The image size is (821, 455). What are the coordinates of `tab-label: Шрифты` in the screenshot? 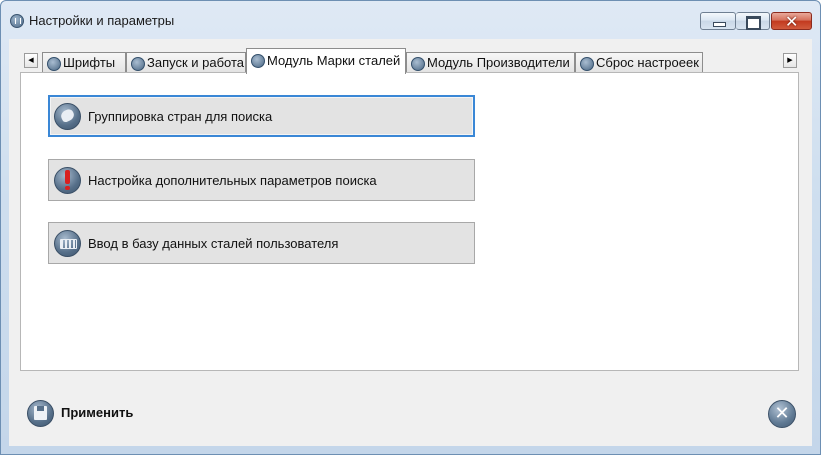 It's located at (89, 62).